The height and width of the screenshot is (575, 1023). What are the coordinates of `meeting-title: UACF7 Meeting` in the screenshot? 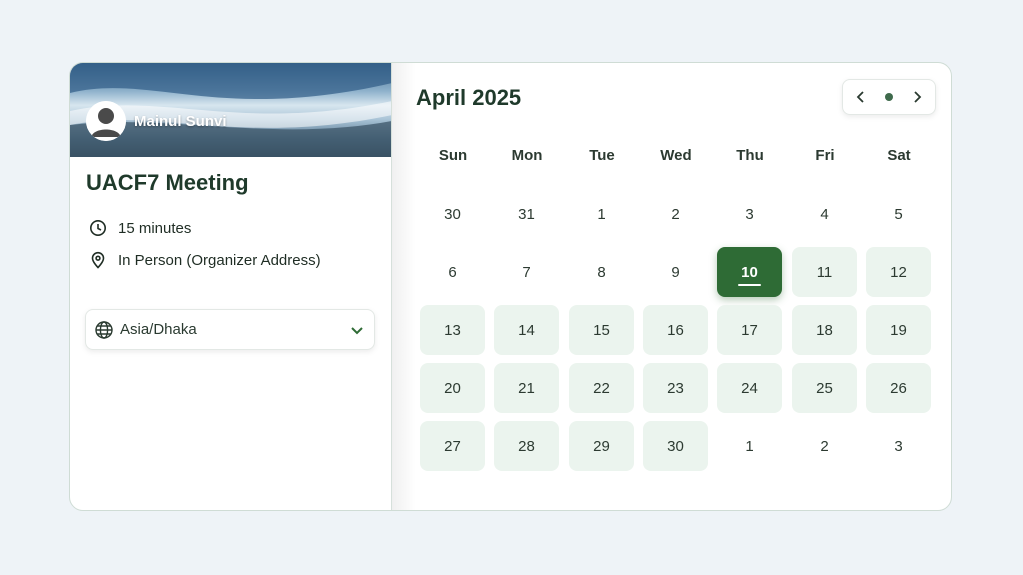 It's located at (167, 182).